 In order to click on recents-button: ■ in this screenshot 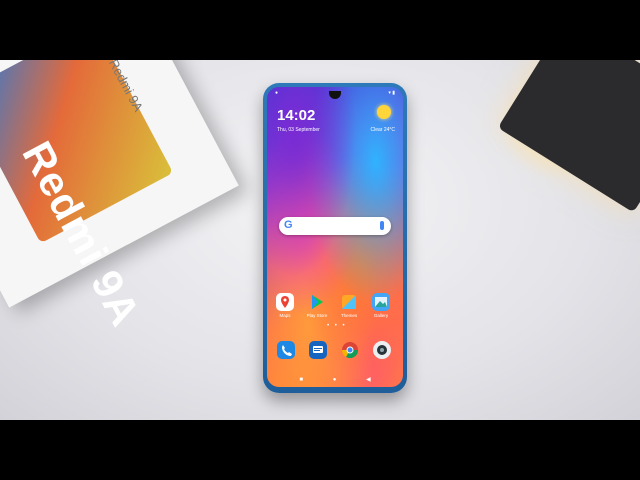, I will do `click(301, 380)`.